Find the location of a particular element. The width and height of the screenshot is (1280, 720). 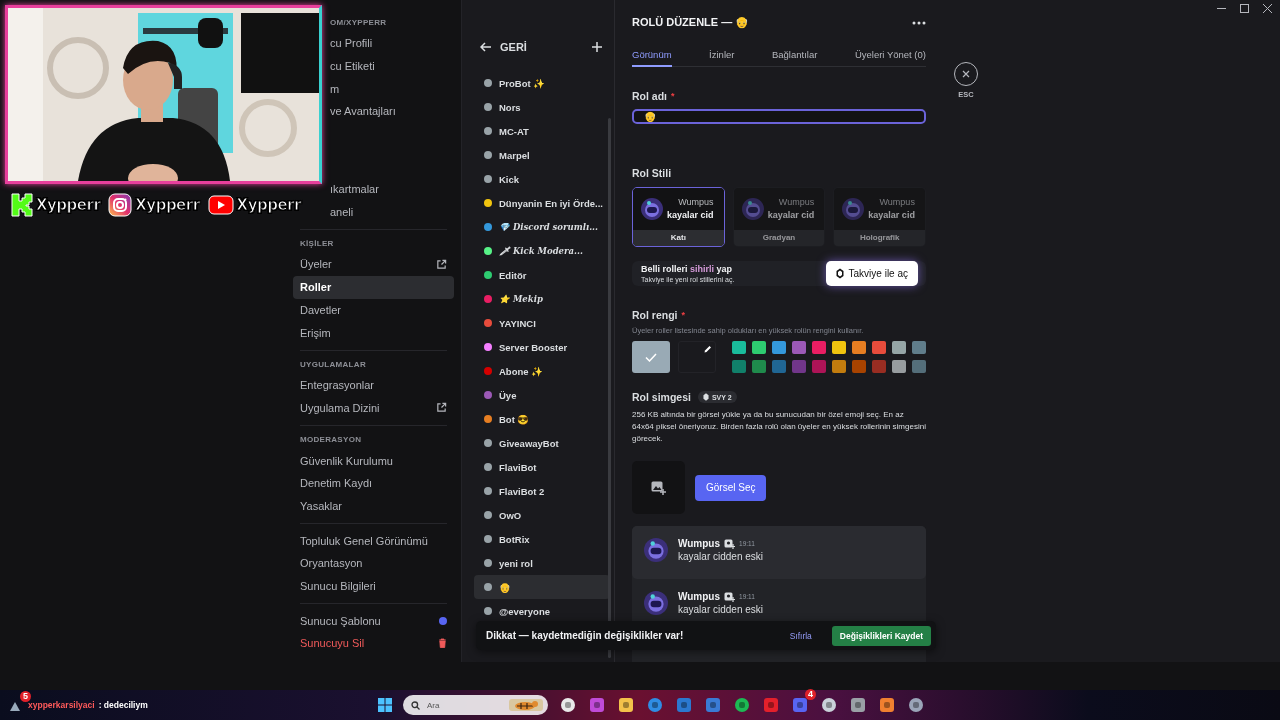

sidebar-item: Oryantasyon is located at coordinates (373, 563).